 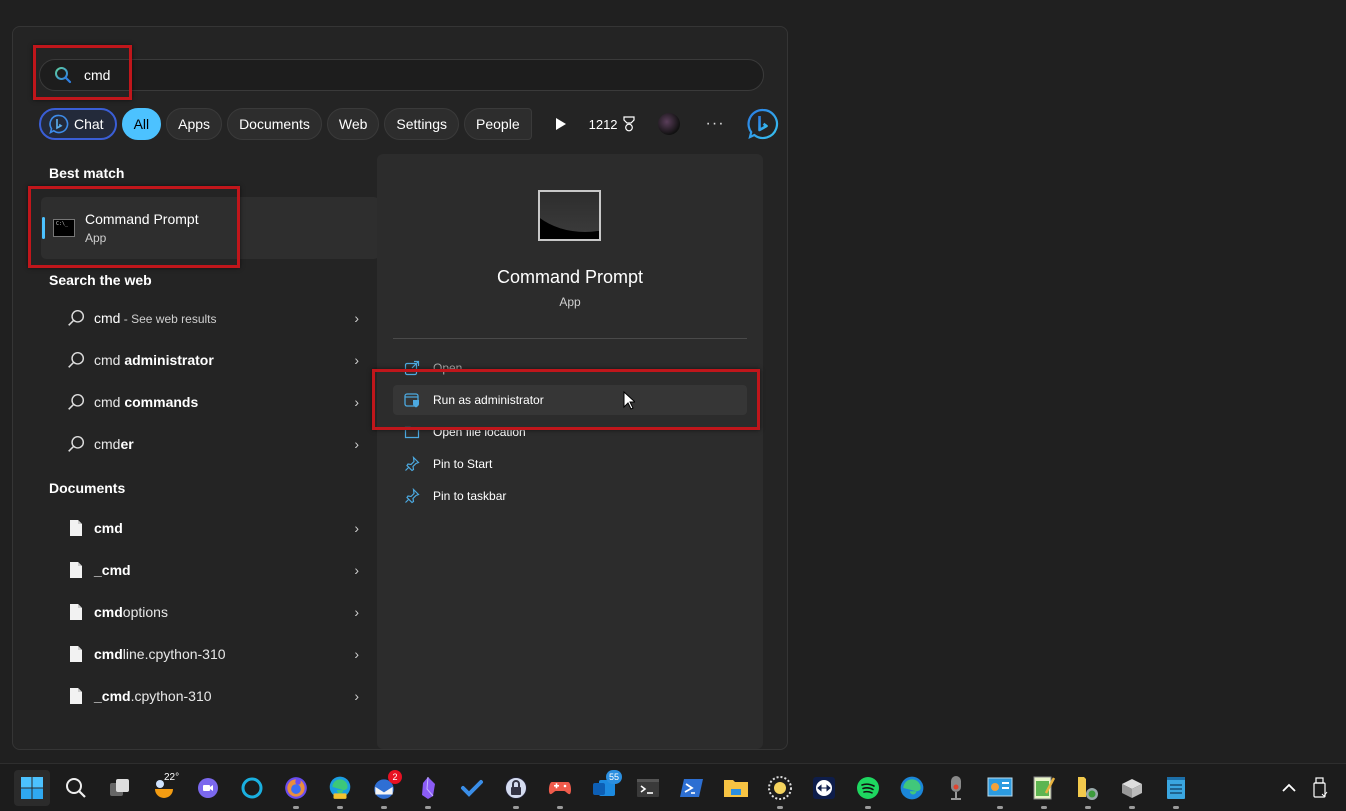 What do you see at coordinates (1289, 788) in the screenshot?
I see `show-hidden-icons-button` at bounding box center [1289, 788].